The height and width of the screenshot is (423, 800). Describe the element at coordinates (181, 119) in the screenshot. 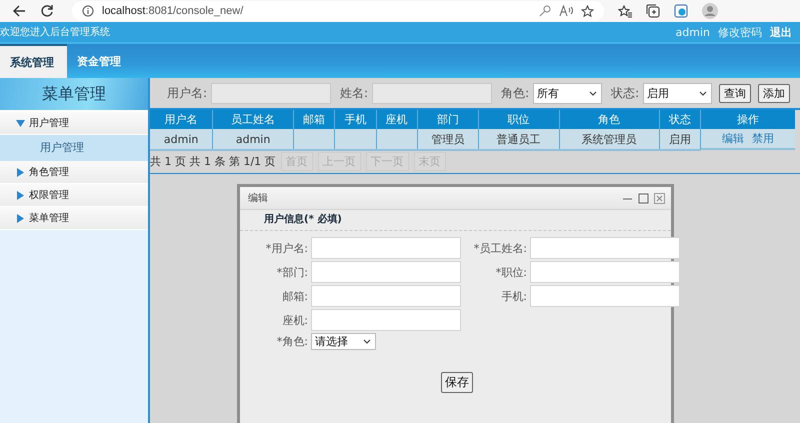

I see `column-header: 用户名` at that location.